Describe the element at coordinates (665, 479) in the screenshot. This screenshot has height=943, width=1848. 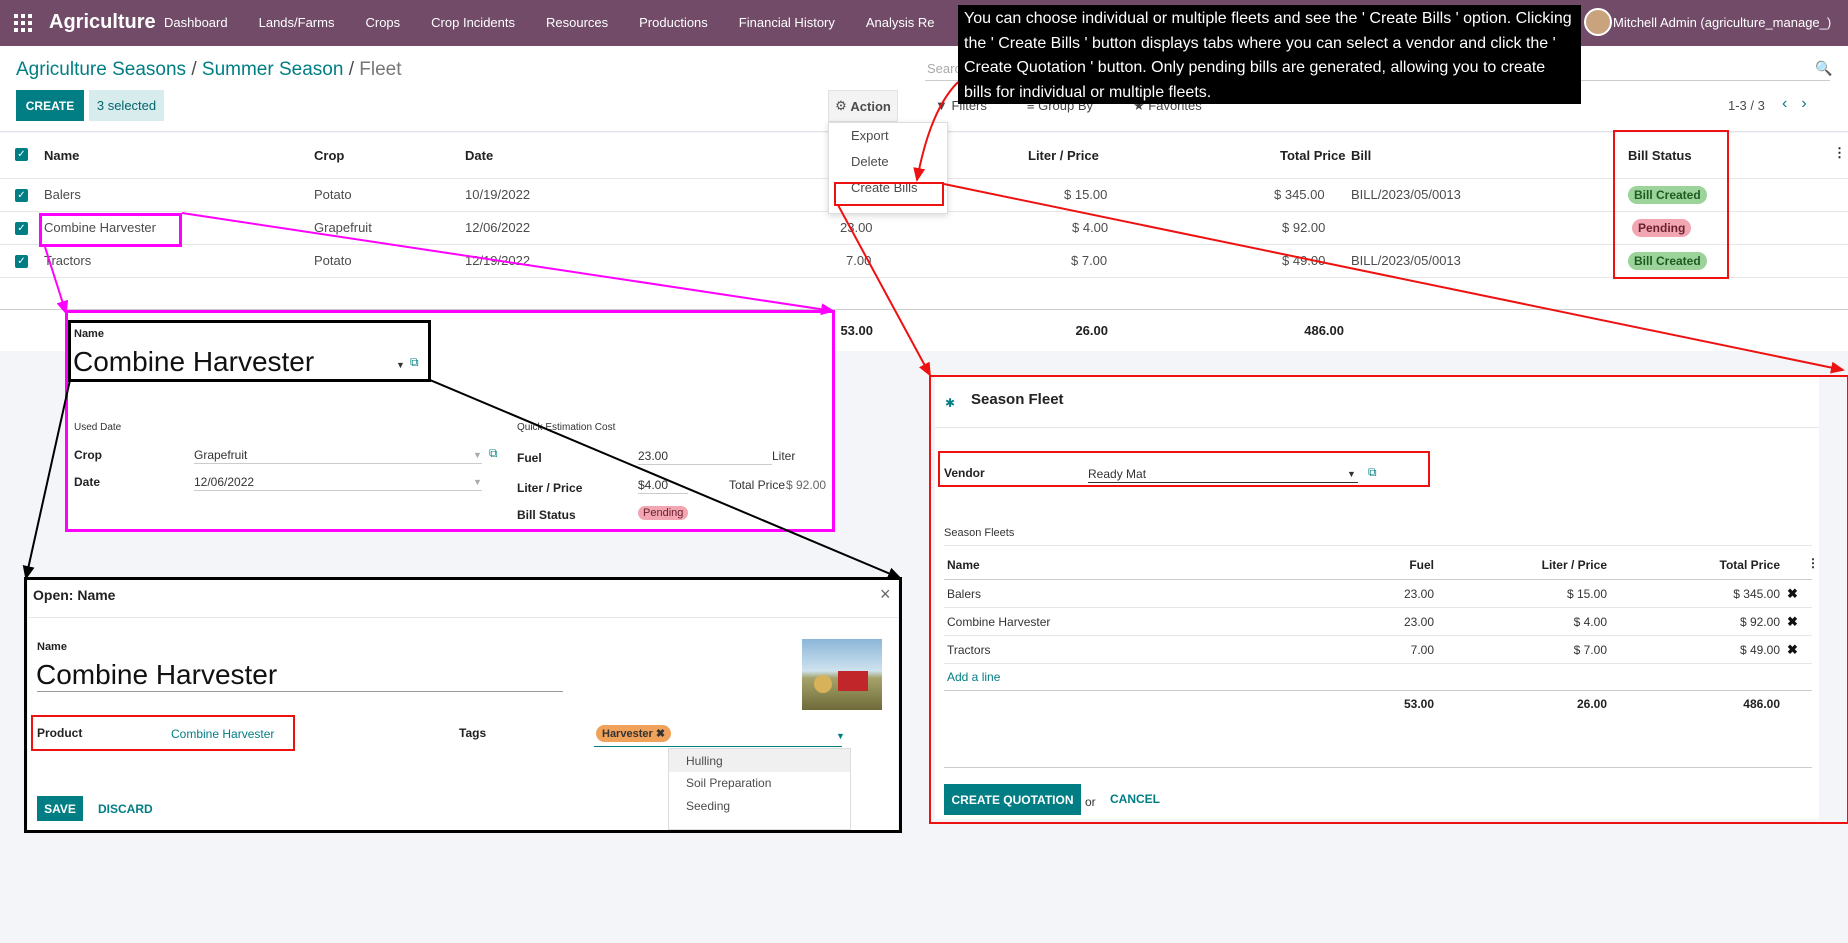
I see `arrow-name-to-dialog-right` at that location.